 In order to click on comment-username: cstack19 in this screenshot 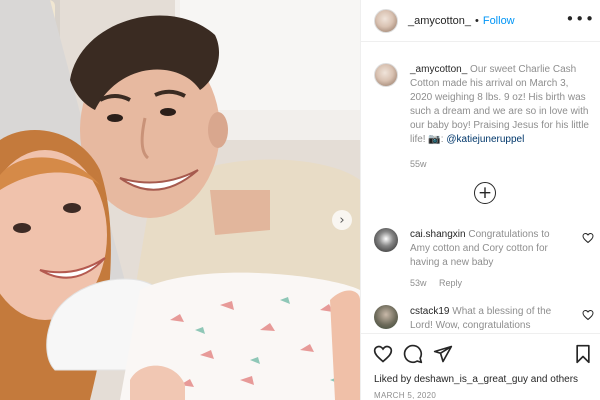, I will do `click(429, 311)`.